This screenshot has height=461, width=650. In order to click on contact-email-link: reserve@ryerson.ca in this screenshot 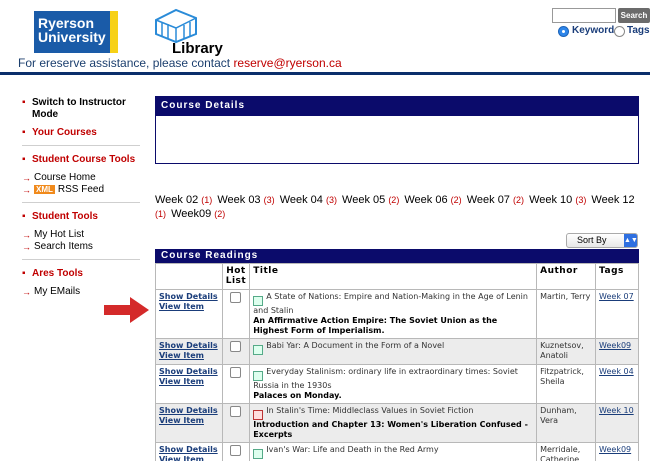, I will do `click(287, 63)`.